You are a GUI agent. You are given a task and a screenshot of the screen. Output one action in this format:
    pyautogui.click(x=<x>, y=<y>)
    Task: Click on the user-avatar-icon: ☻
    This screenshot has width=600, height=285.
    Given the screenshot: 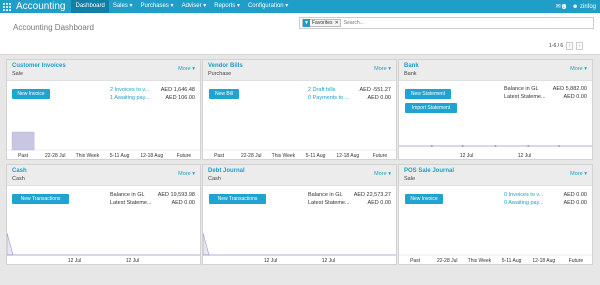 What is the action you would take?
    pyautogui.click(x=575, y=6)
    